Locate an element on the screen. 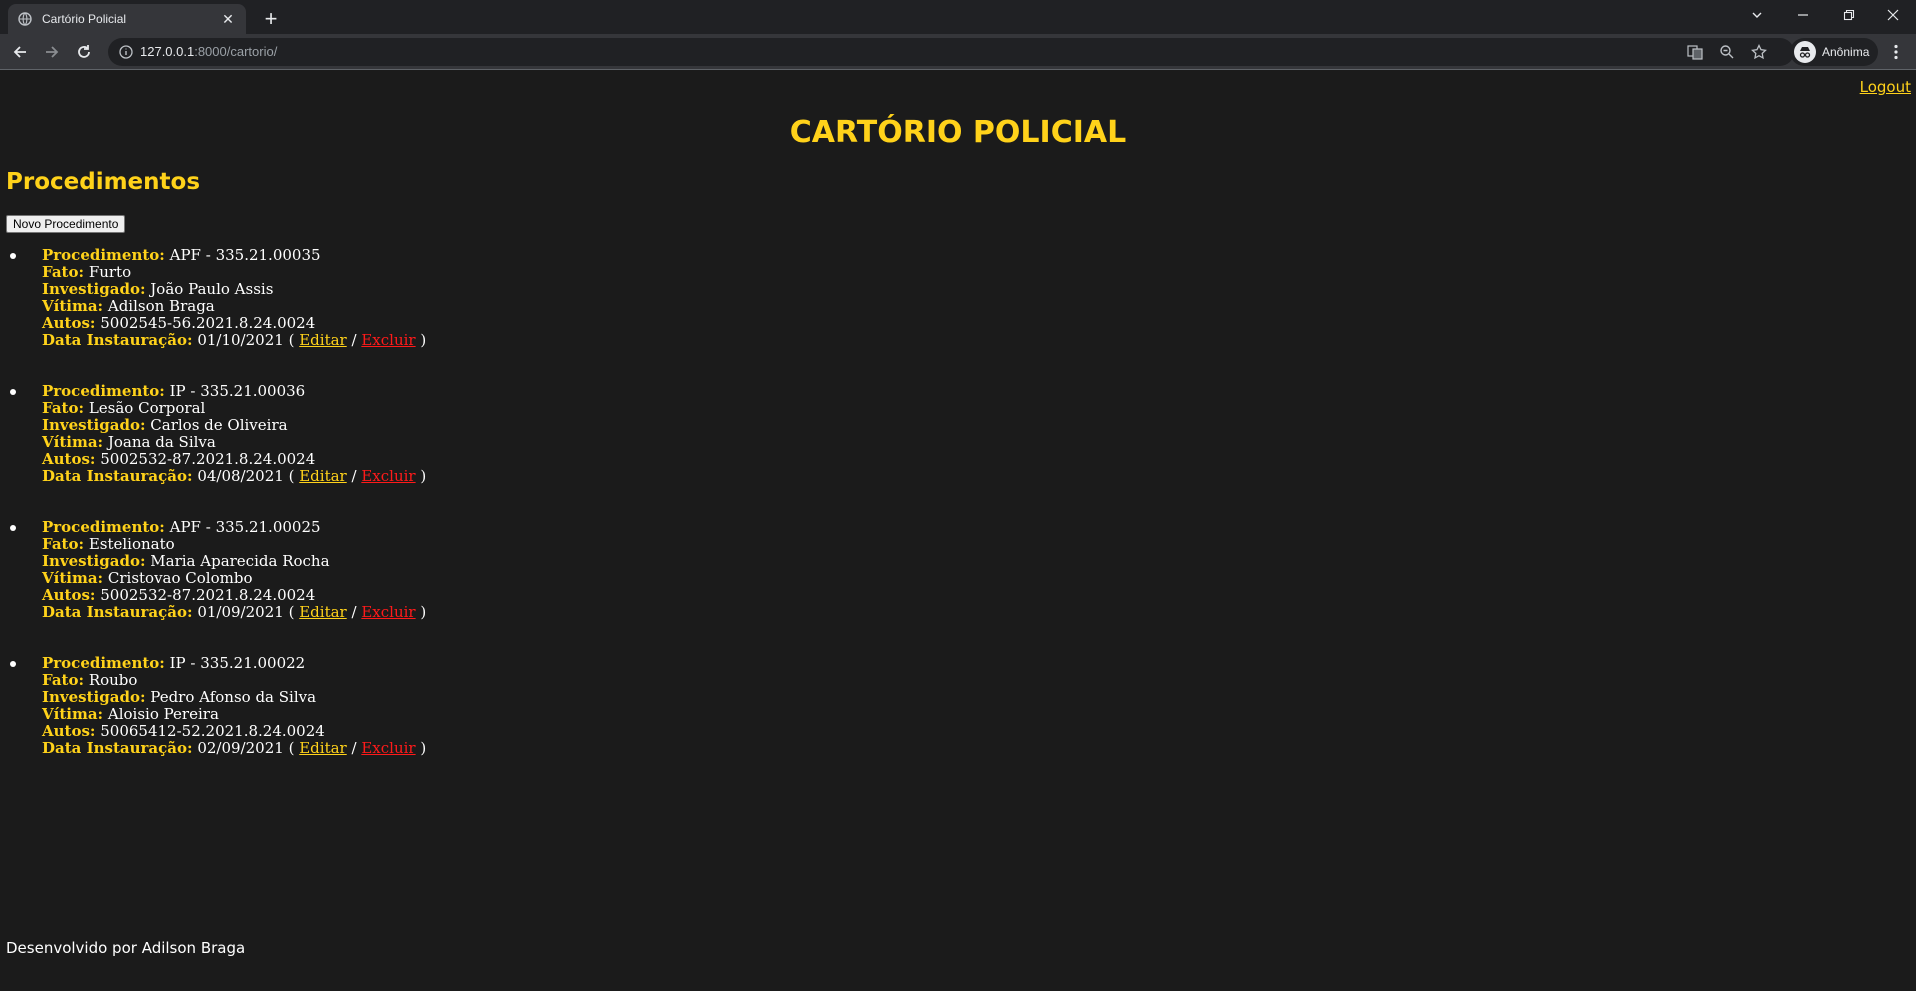 The image size is (1916, 991). tab-search-icon is located at coordinates (1757, 15).